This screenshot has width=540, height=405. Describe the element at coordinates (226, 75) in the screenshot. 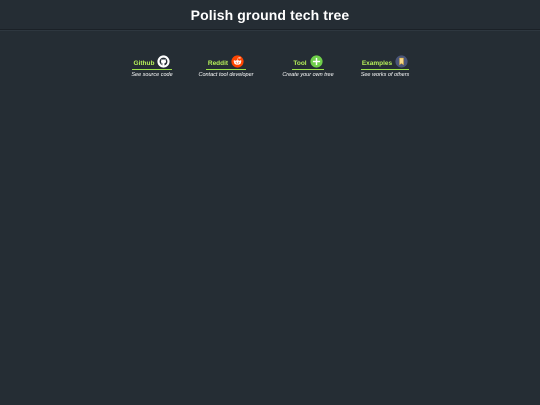

I see `reddit-description: Contact tool developer` at that location.